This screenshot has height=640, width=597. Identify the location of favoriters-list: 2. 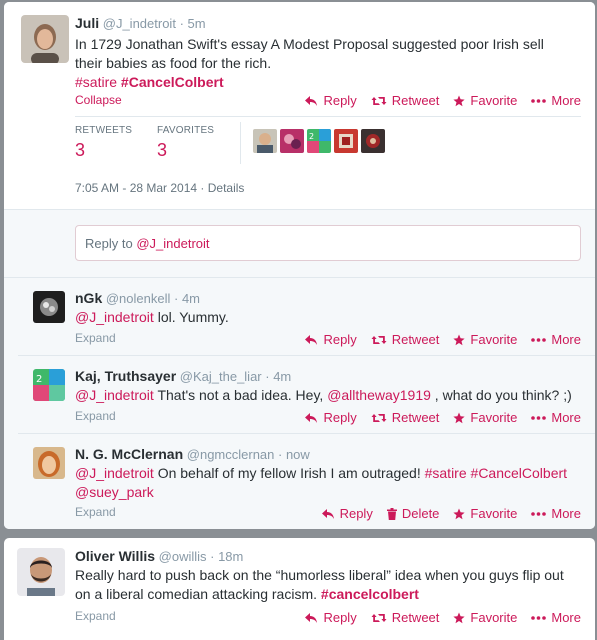
(319, 141).